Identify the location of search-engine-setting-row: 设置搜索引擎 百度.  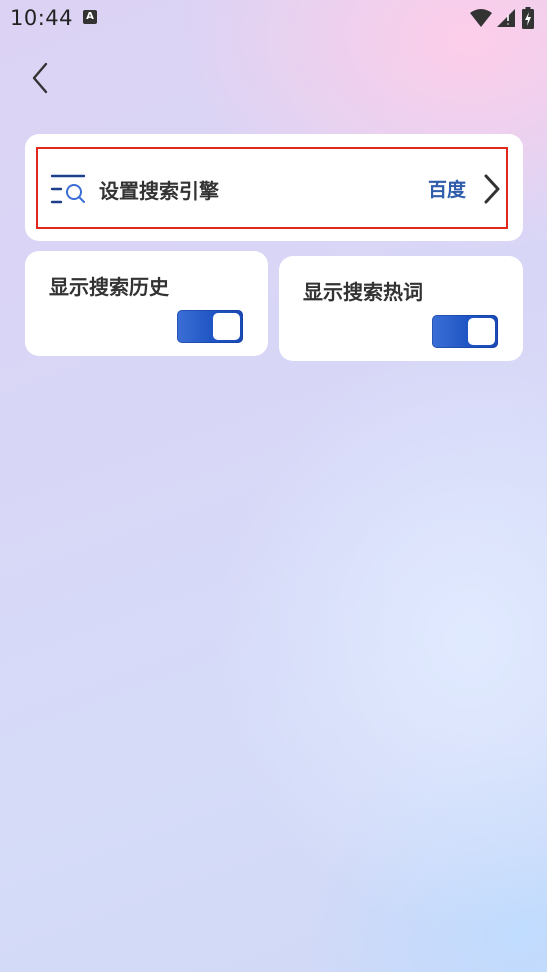
(272, 188).